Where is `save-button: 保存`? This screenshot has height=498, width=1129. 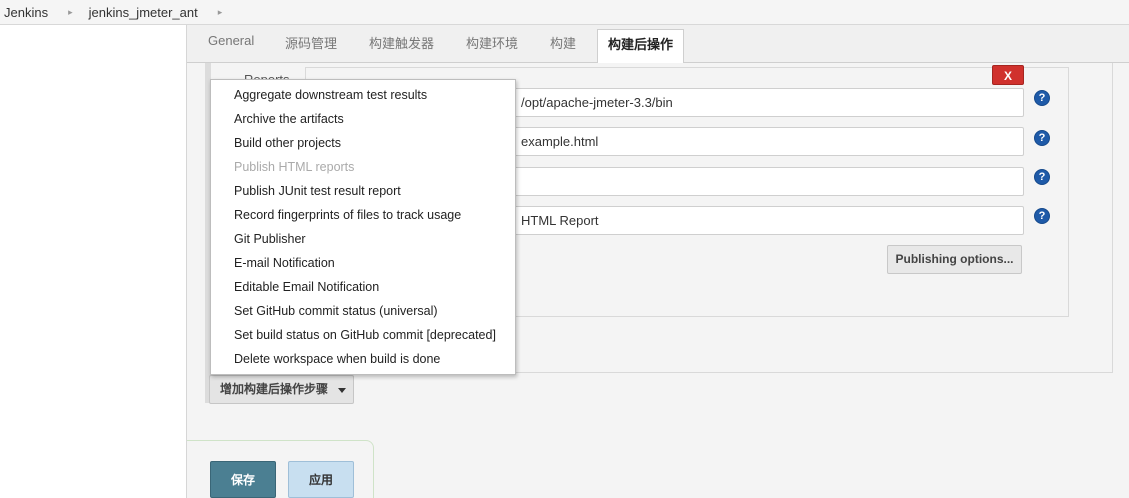 save-button: 保存 is located at coordinates (243, 479).